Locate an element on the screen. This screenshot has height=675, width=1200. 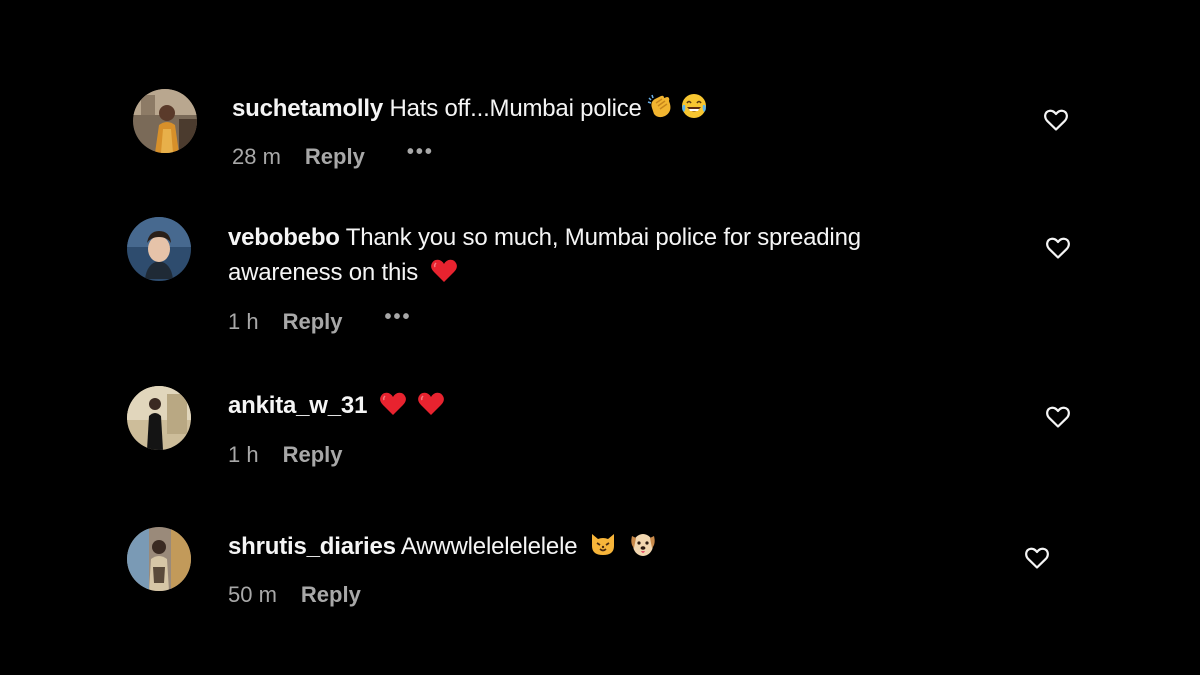
comment-meta: 1 h Reply ••• is located at coordinates (320, 321).